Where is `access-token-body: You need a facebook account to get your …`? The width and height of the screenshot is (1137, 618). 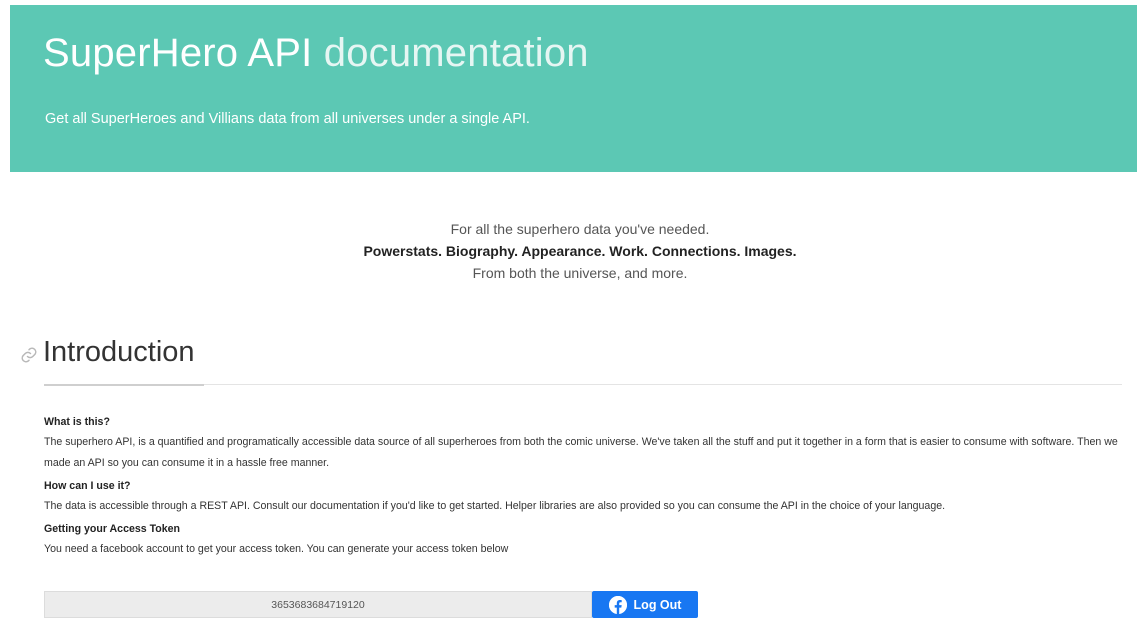
access-token-body: You need a facebook account to get your … is located at coordinates (276, 549).